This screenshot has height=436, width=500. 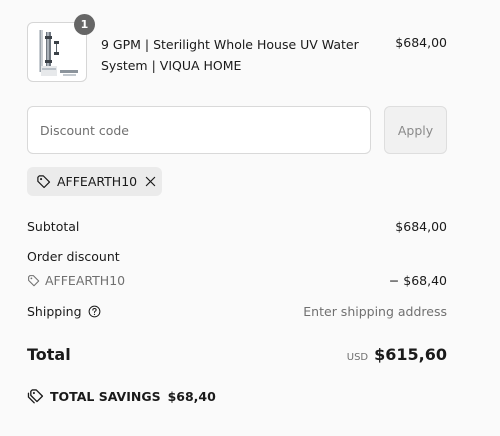 What do you see at coordinates (237, 356) in the screenshot?
I see `total-row: Total USD $615,60` at bounding box center [237, 356].